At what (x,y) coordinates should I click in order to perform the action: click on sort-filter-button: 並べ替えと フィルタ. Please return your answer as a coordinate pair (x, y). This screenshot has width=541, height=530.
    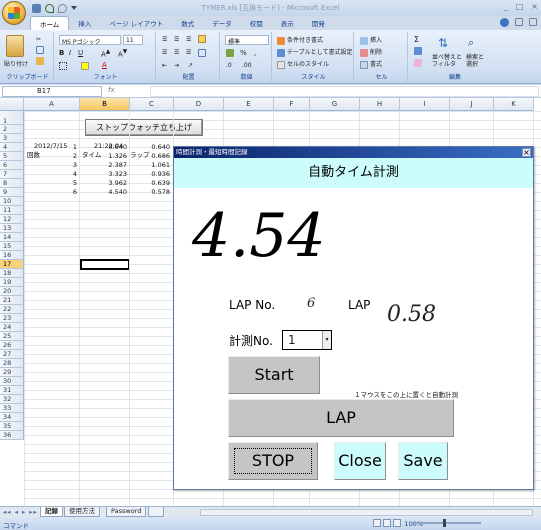
    Looking at the image, I should click on (447, 61).